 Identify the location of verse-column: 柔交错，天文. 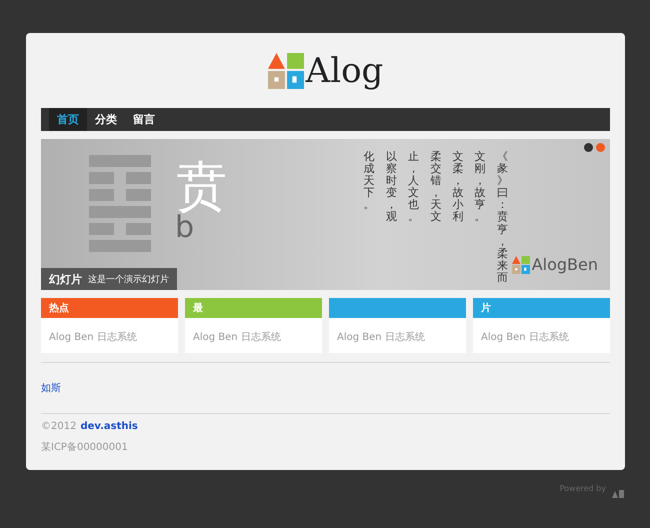
(437, 187).